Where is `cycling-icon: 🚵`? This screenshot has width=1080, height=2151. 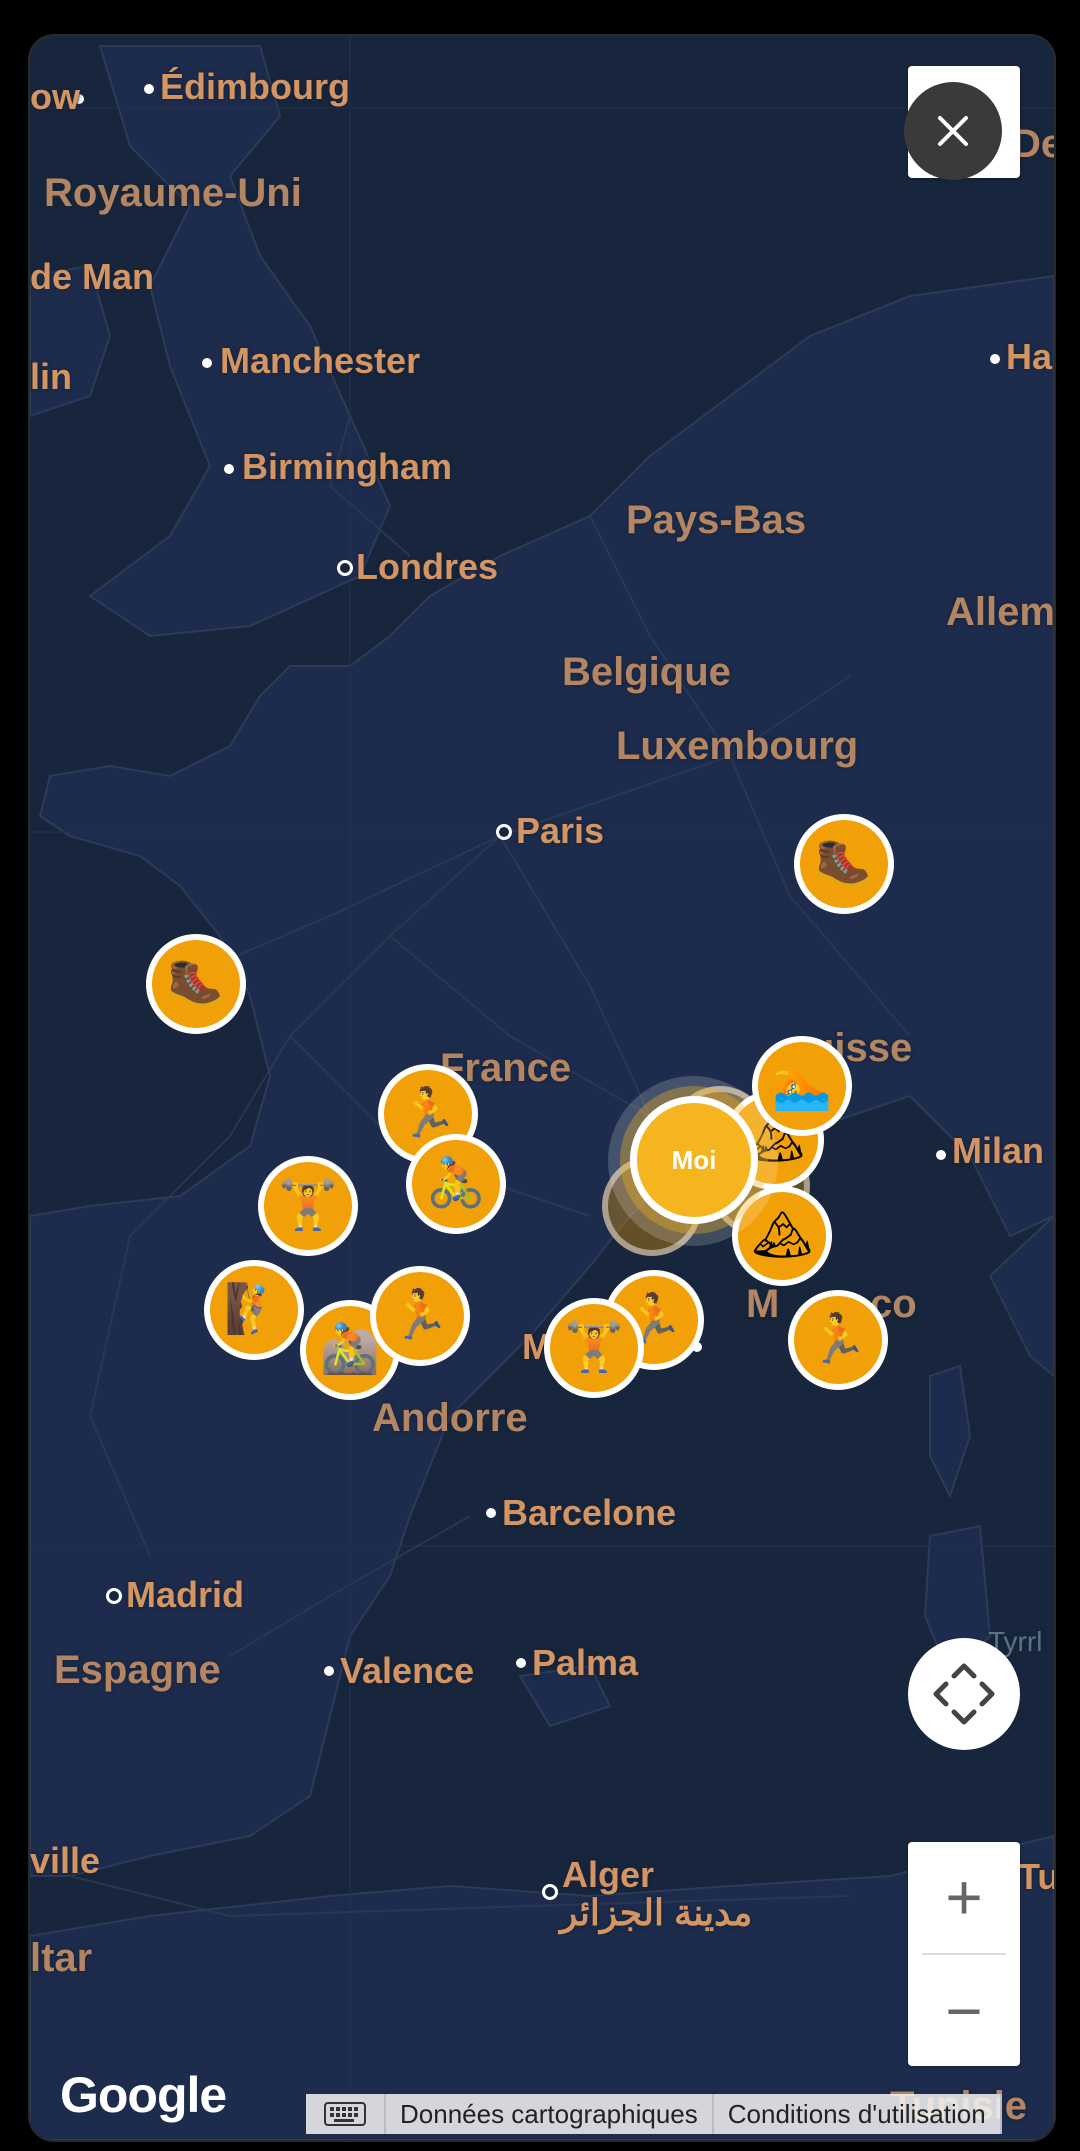 cycling-icon: 🚵 is located at coordinates (350, 1349).